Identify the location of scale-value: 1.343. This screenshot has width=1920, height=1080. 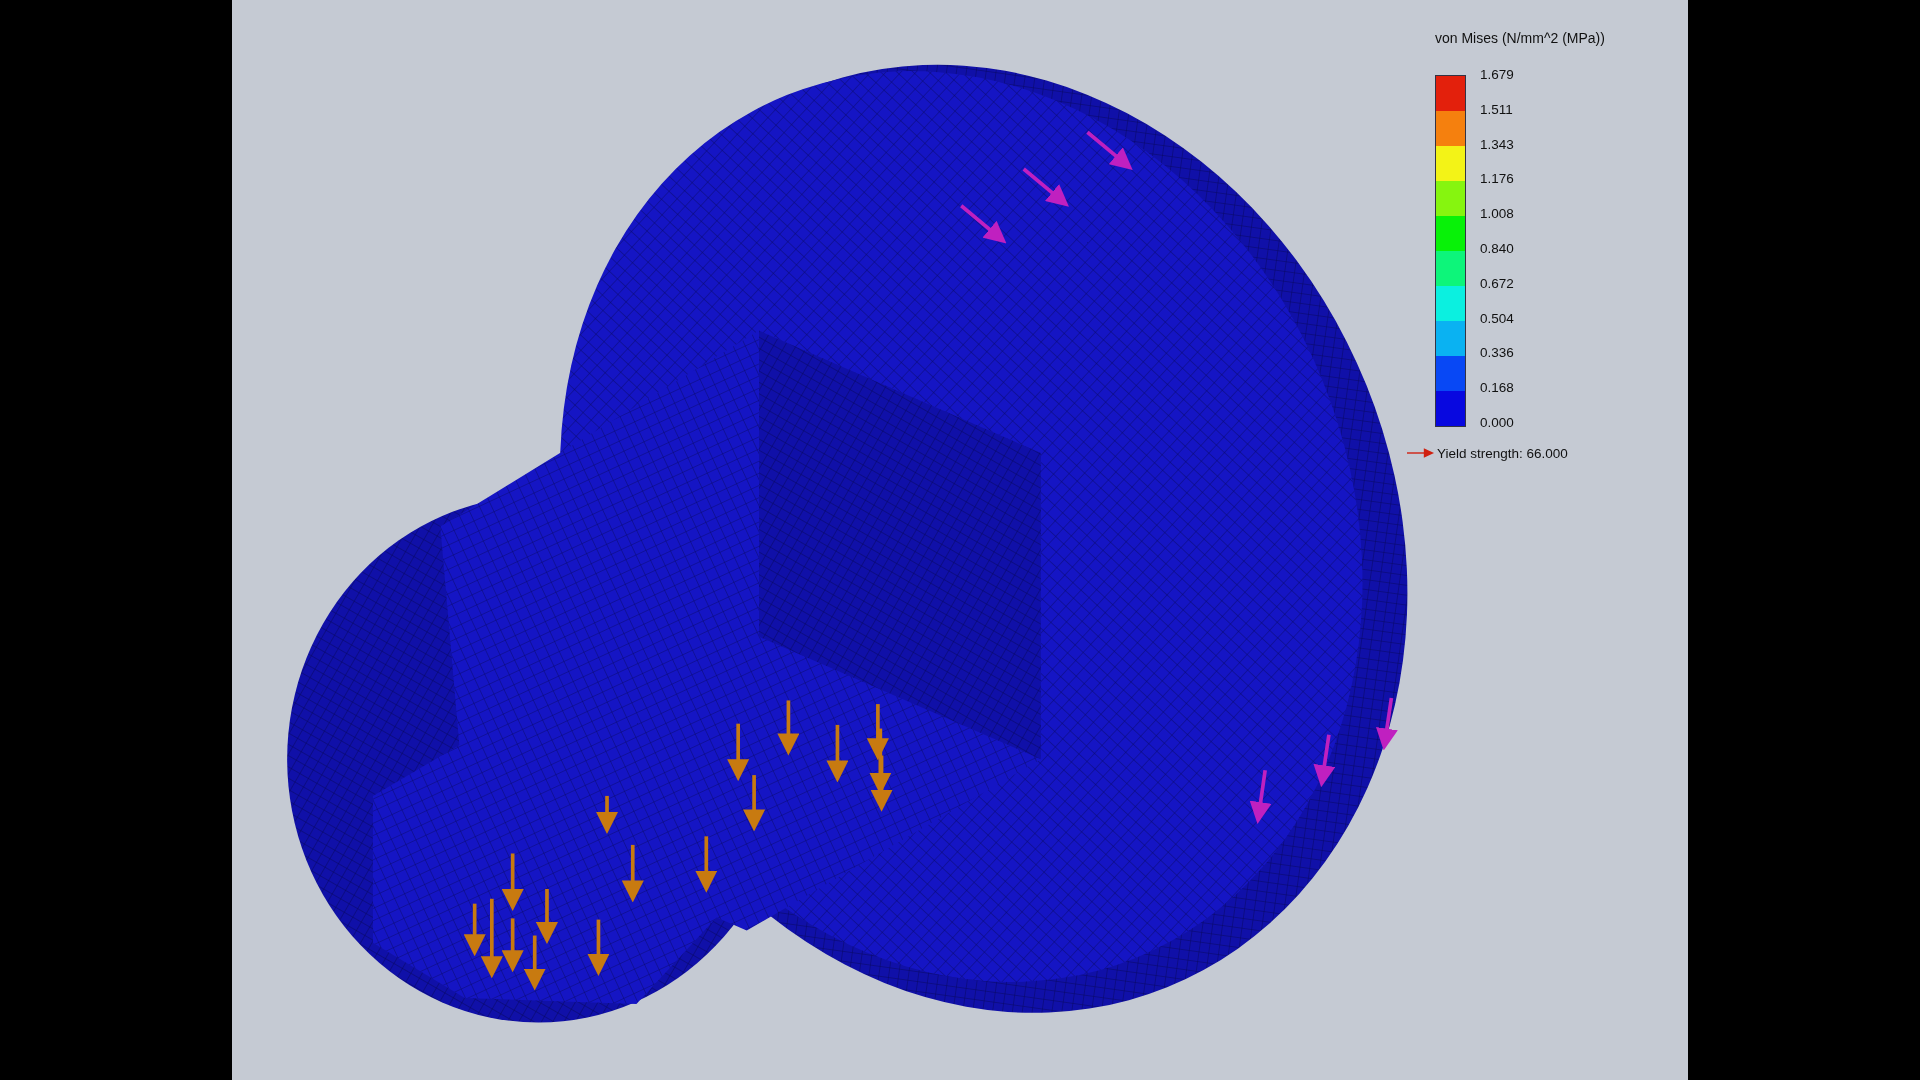
(1497, 145).